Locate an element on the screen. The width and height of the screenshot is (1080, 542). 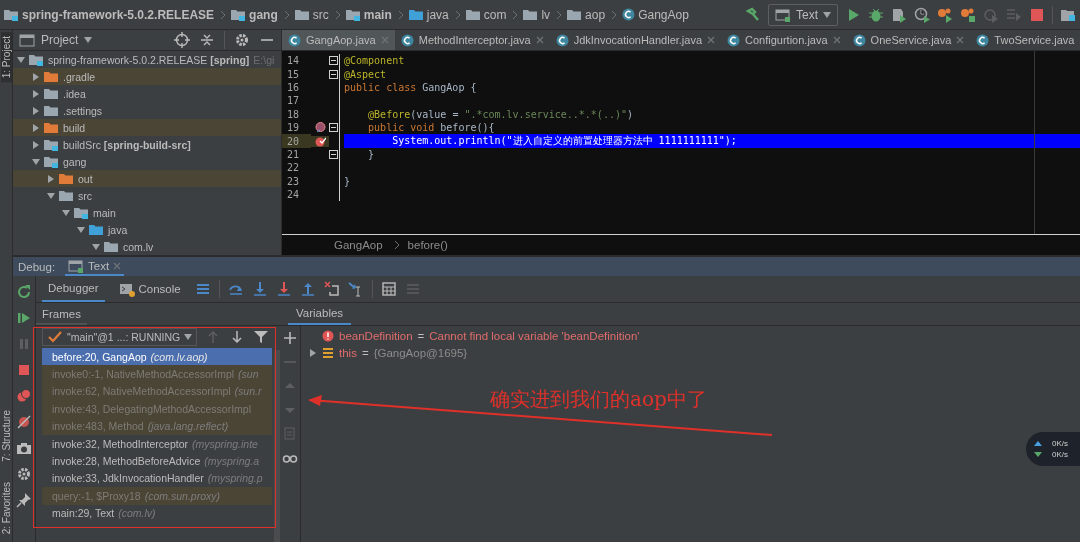
window-icon is located at coordinates (76, 265).